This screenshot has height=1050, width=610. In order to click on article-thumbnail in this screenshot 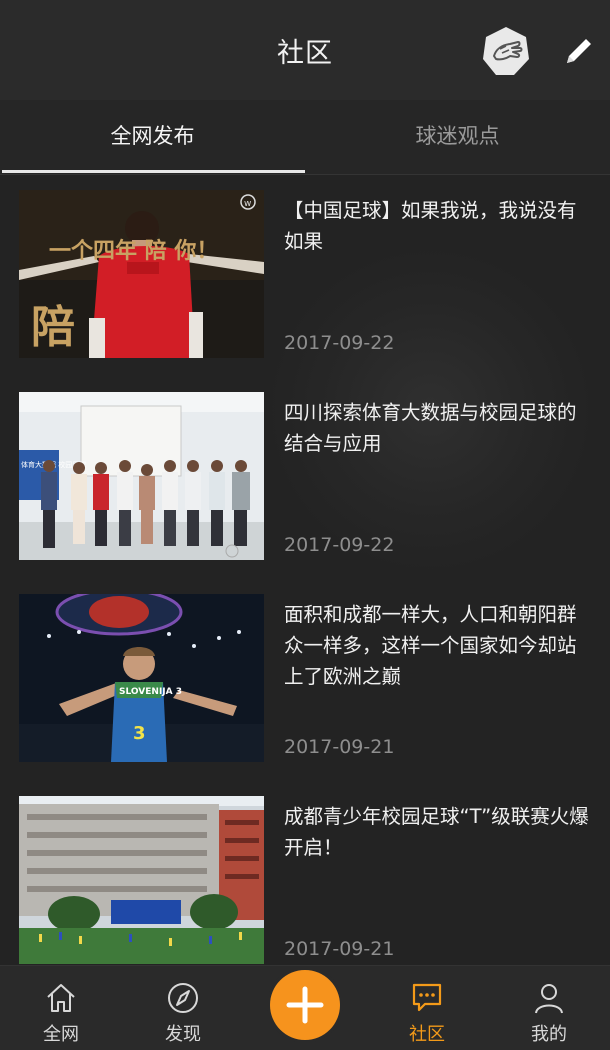, I will do `click(141, 880)`.